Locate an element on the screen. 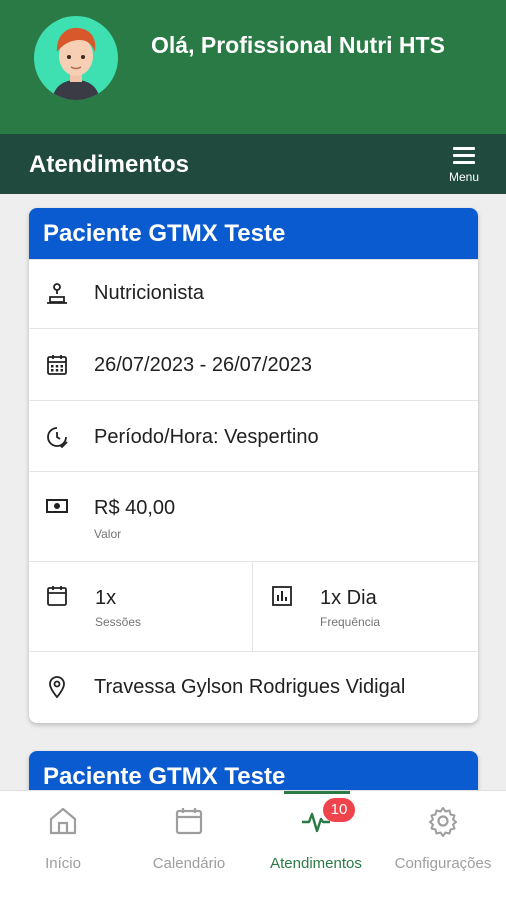 The width and height of the screenshot is (506, 900). sessions-label: Sessões is located at coordinates (118, 622).